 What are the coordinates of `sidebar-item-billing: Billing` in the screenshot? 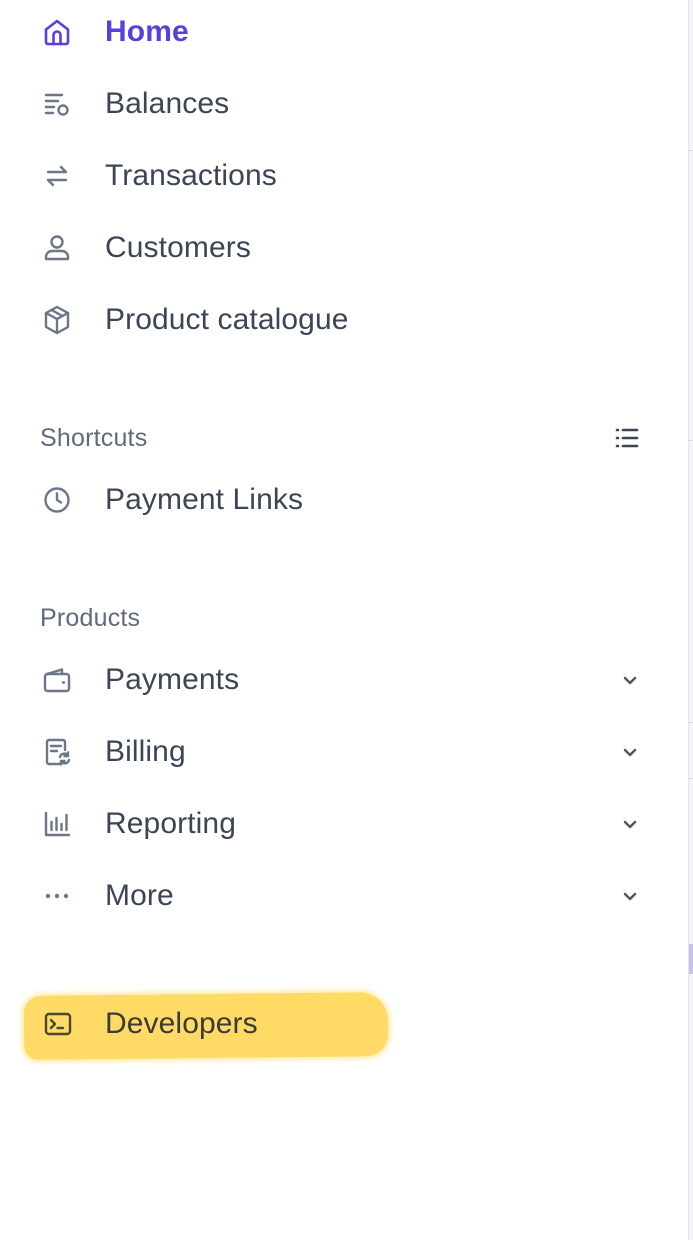 It's located at (345, 752).